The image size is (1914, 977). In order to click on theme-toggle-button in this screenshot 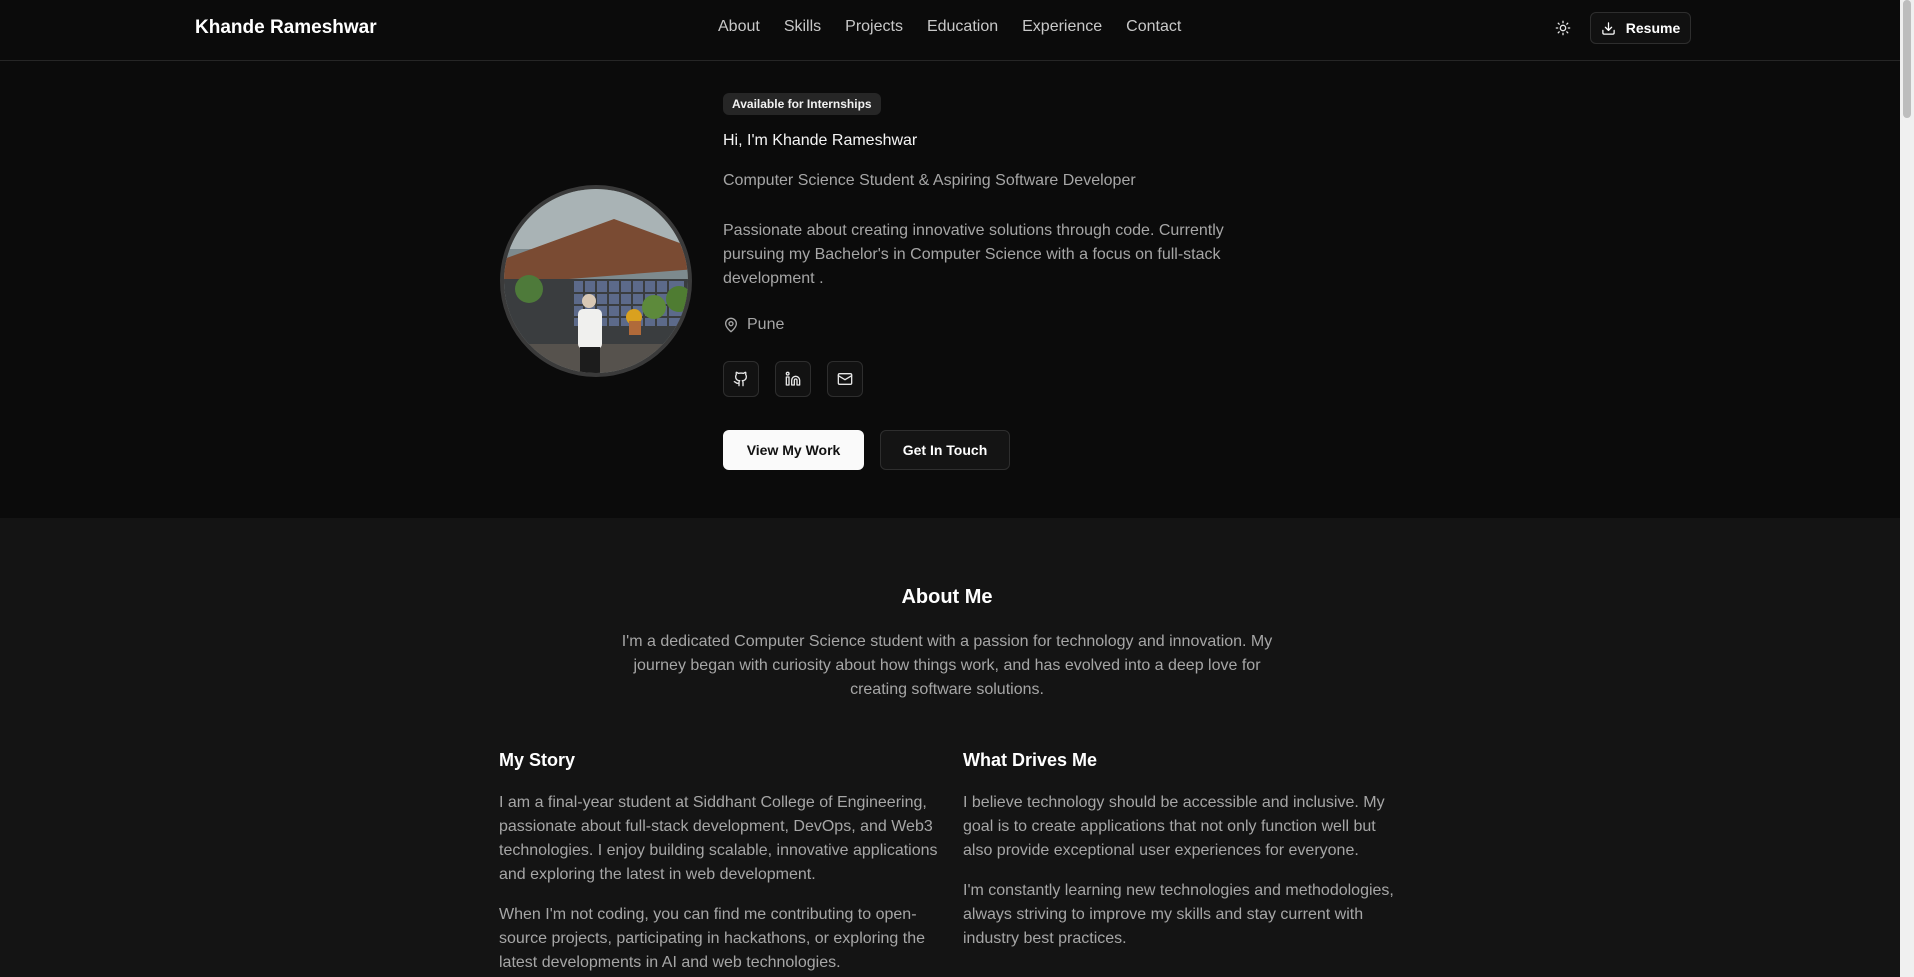, I will do `click(1563, 28)`.